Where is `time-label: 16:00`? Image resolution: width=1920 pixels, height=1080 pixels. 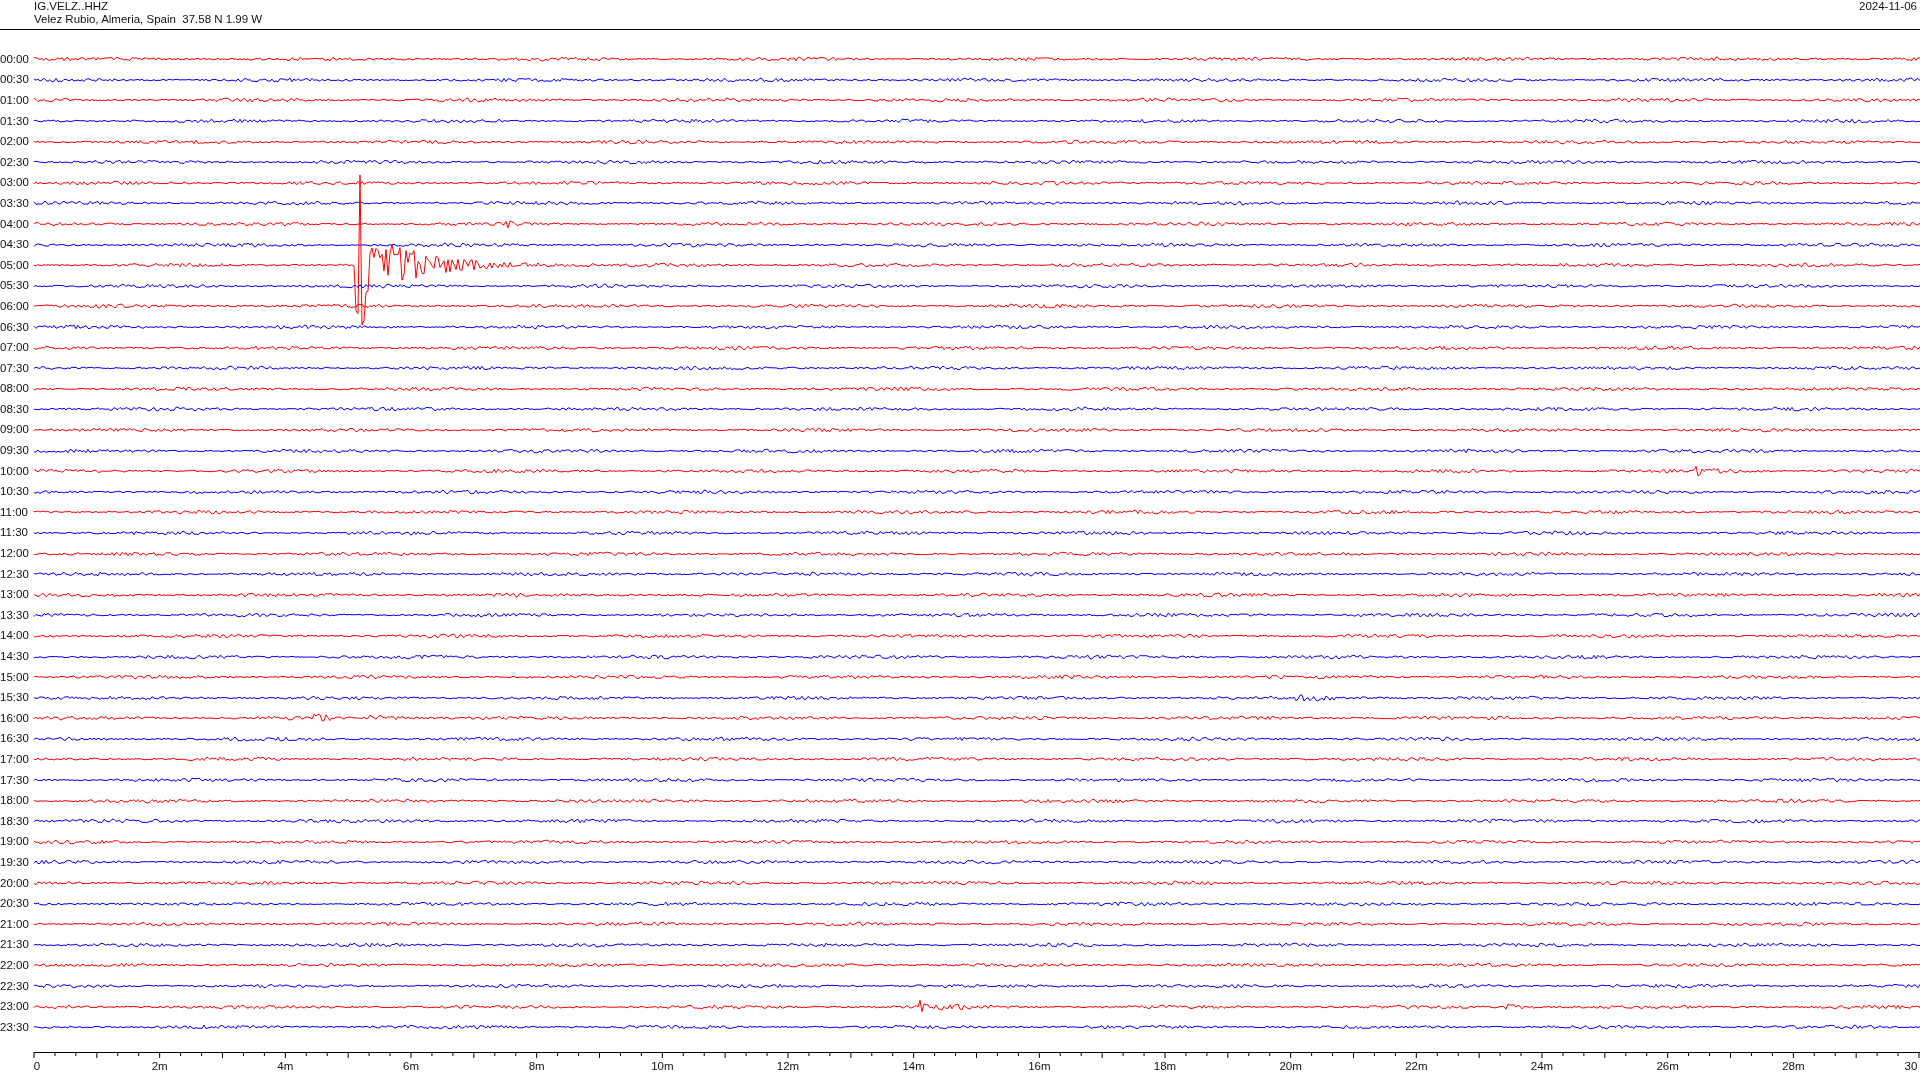
time-label: 16:00 is located at coordinates (15, 718).